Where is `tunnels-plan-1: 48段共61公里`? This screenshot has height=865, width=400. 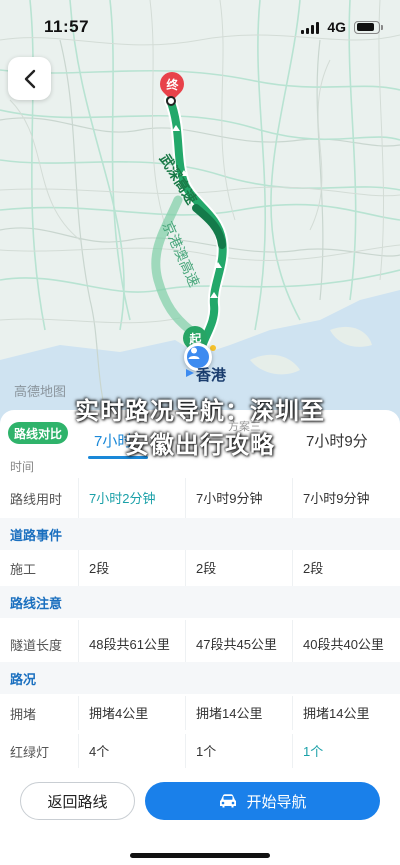 tunnels-plan-1: 48段共61公里 is located at coordinates (131, 644).